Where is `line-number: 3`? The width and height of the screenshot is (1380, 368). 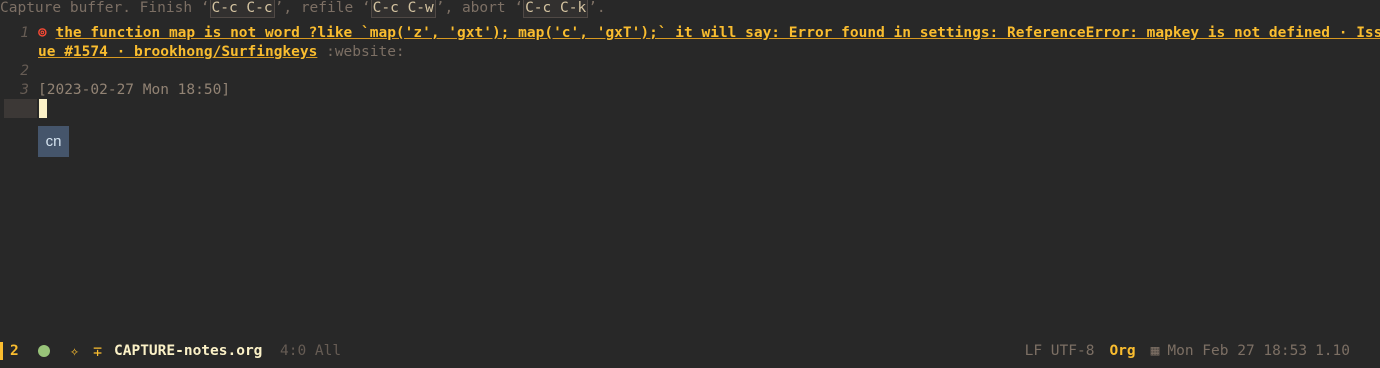 line-number: 3 is located at coordinates (24, 90).